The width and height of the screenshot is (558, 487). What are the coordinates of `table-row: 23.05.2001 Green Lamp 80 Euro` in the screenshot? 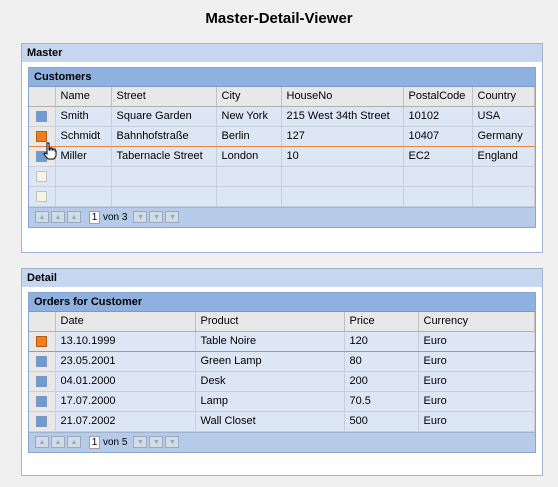 It's located at (282, 361).